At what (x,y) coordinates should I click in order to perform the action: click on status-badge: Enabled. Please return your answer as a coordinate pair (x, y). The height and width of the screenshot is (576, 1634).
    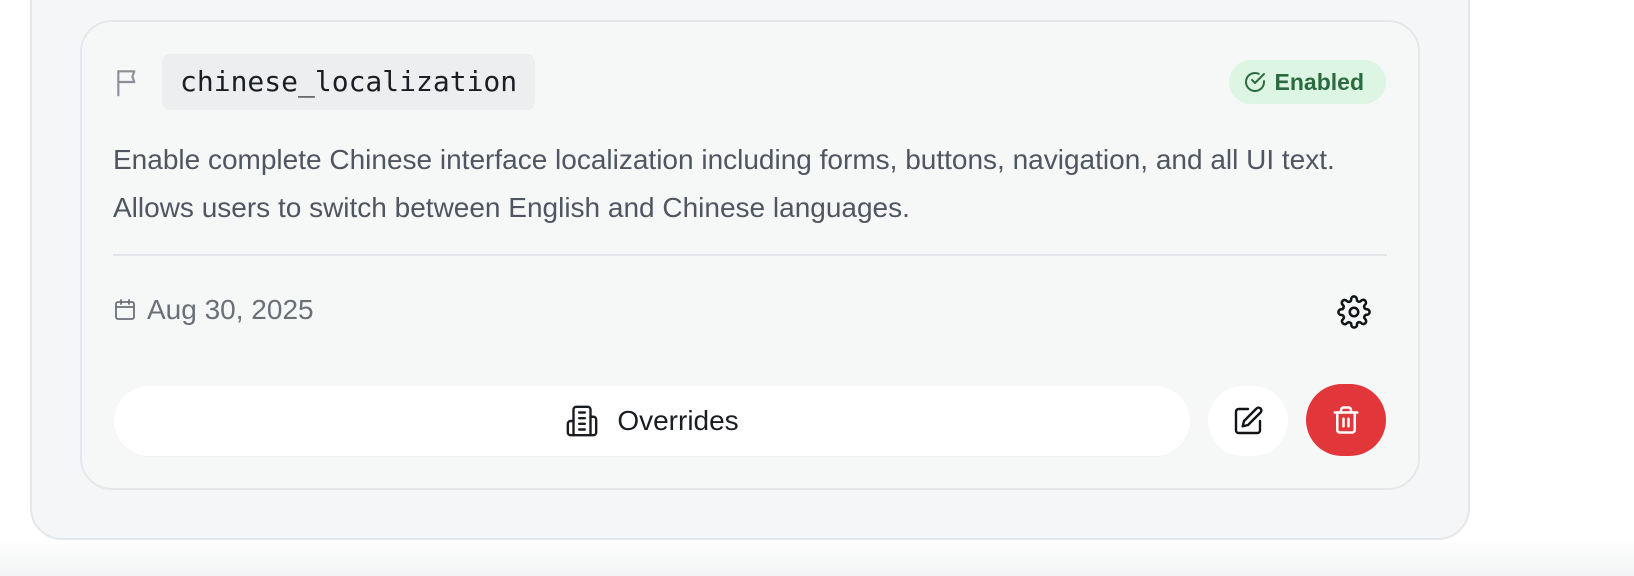
    Looking at the image, I should click on (1307, 82).